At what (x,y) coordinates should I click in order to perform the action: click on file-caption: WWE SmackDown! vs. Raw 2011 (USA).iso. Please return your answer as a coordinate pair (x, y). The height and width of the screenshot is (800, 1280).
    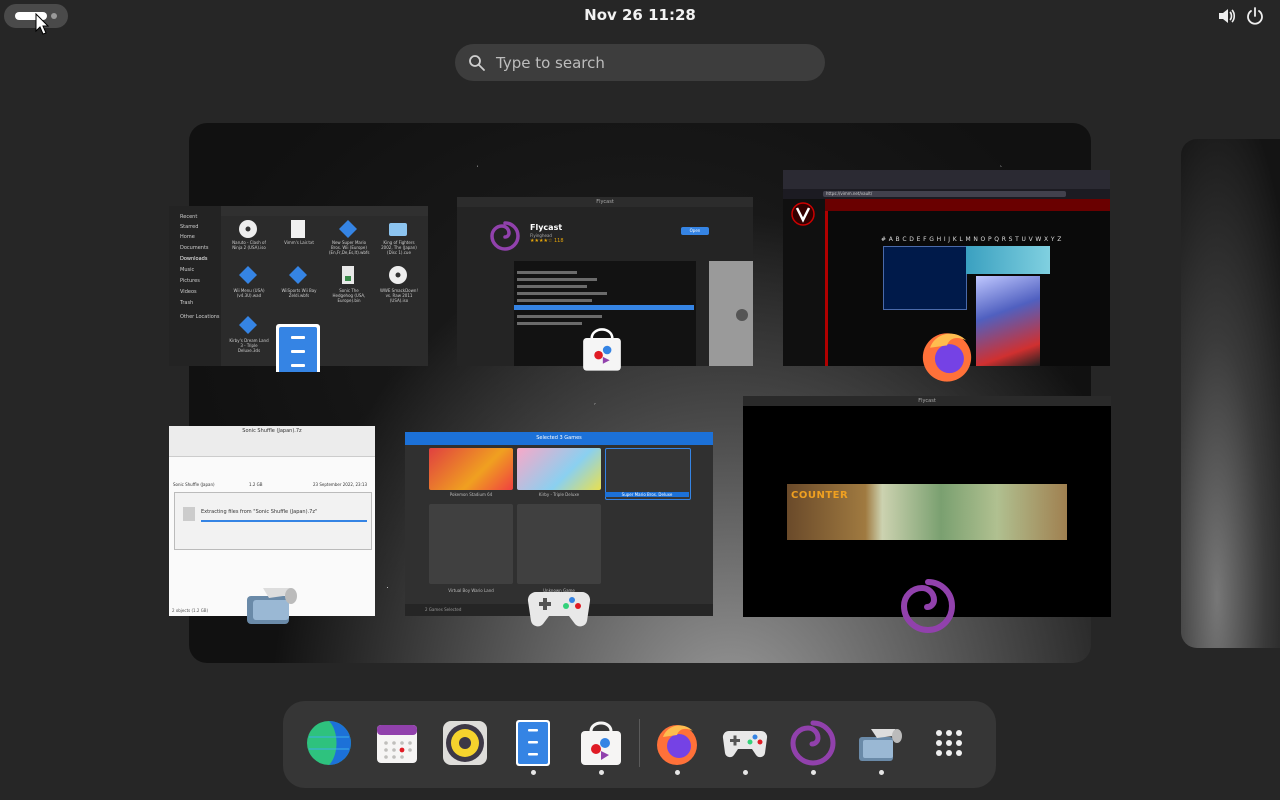
    Looking at the image, I should click on (399, 295).